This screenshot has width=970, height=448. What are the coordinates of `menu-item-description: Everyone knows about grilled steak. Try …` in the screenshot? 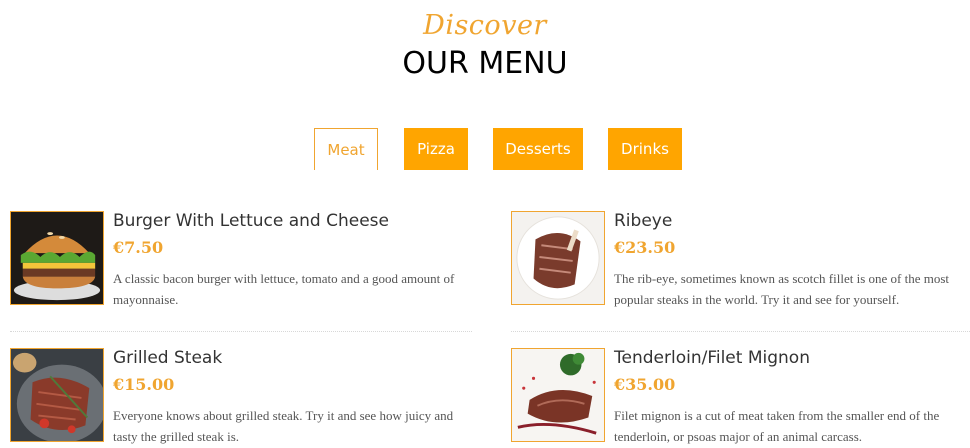 It's located at (283, 426).